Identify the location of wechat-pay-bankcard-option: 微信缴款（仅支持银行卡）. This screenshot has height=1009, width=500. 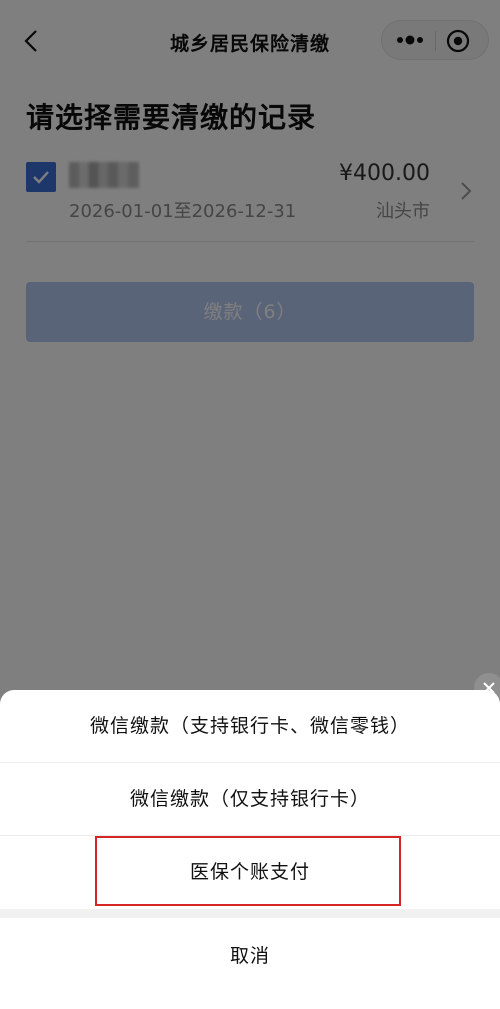
(250, 799).